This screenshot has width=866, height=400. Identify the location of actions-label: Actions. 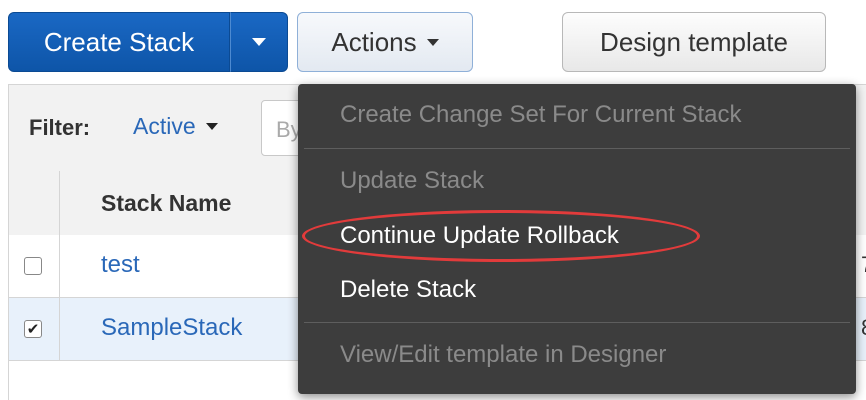
(374, 41).